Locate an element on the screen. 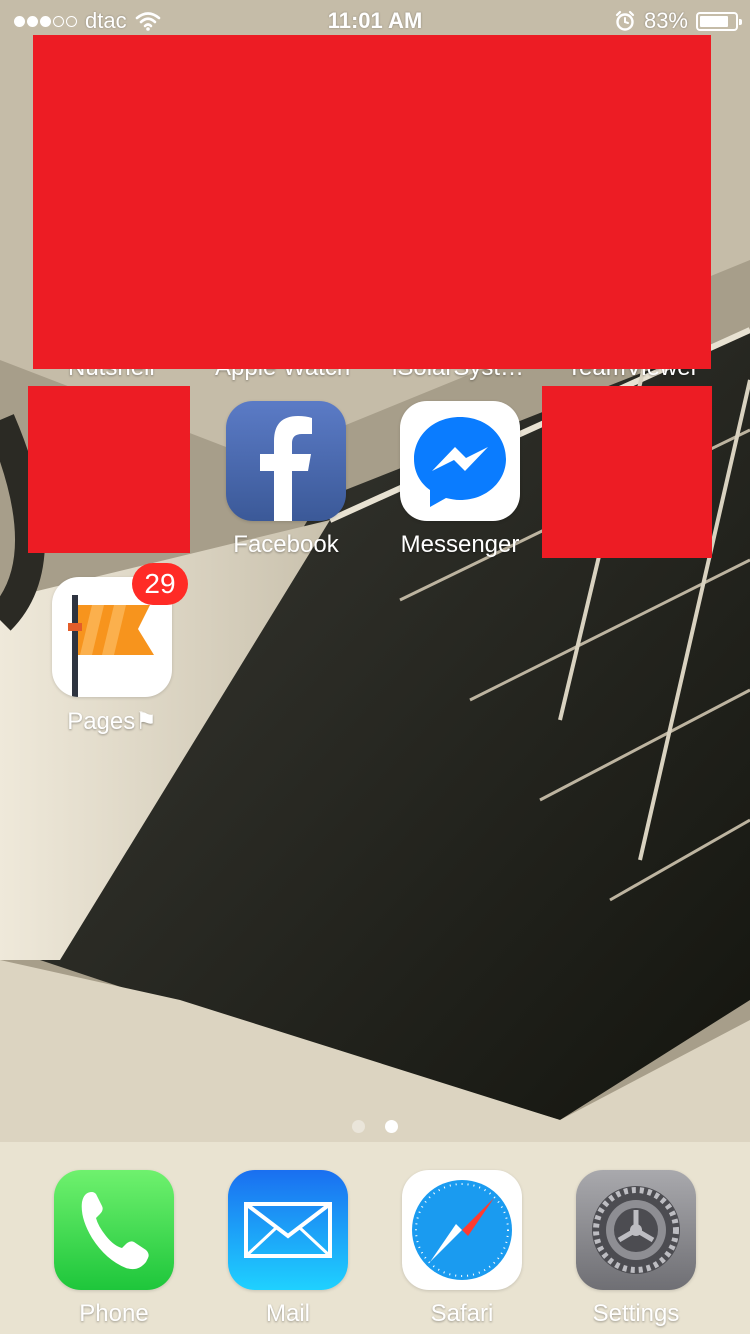 The image size is (750, 1334). app-label-pages: Pages⚑ is located at coordinates (112, 721).